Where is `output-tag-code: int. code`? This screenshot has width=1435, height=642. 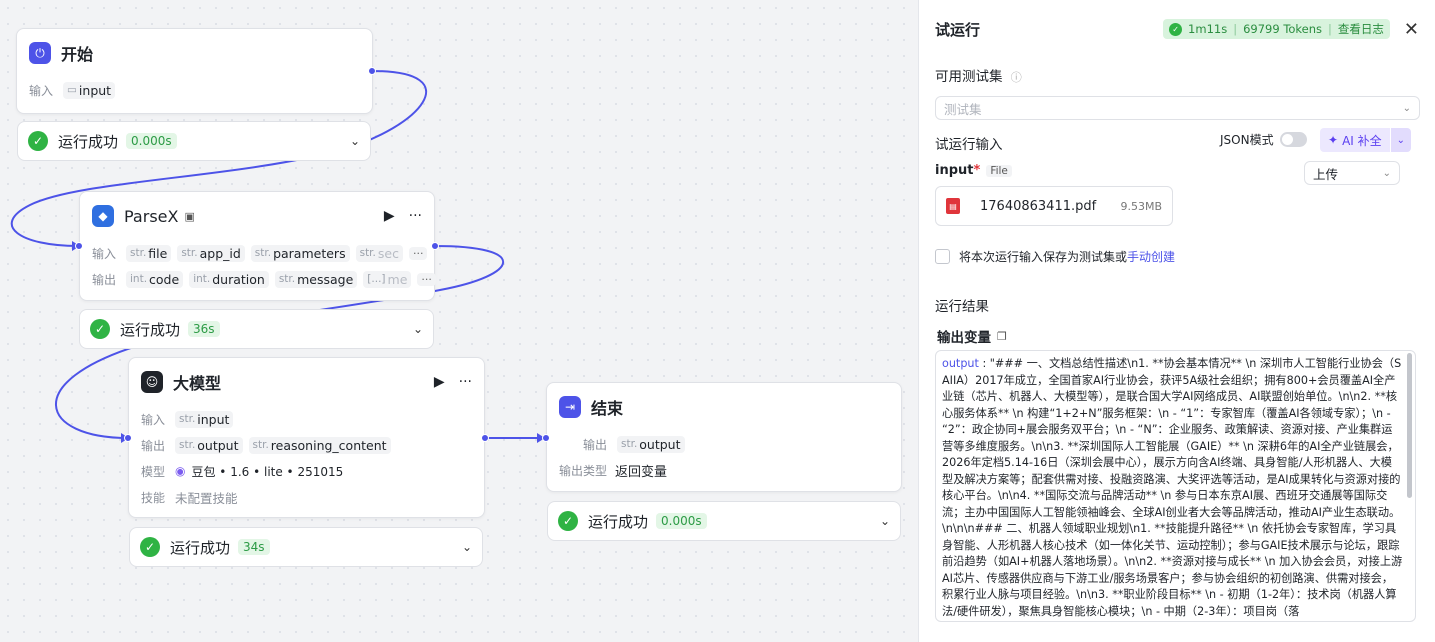 output-tag-code: int. code is located at coordinates (155, 279).